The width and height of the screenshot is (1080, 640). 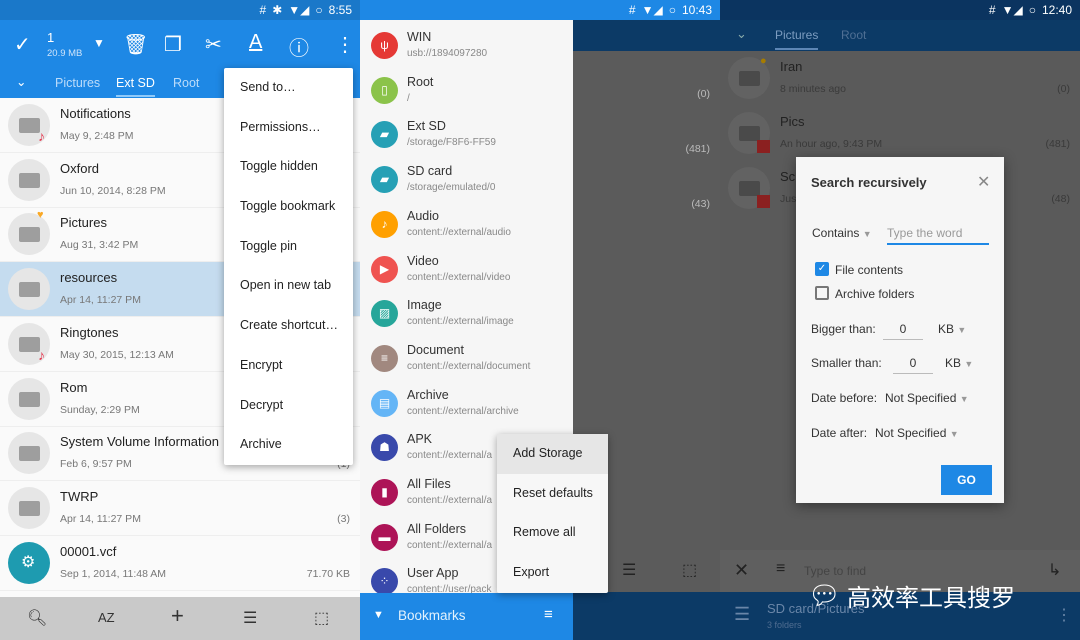 What do you see at coordinates (917, 433) in the screenshot?
I see `date-after-select: Not Specified ▼` at bounding box center [917, 433].